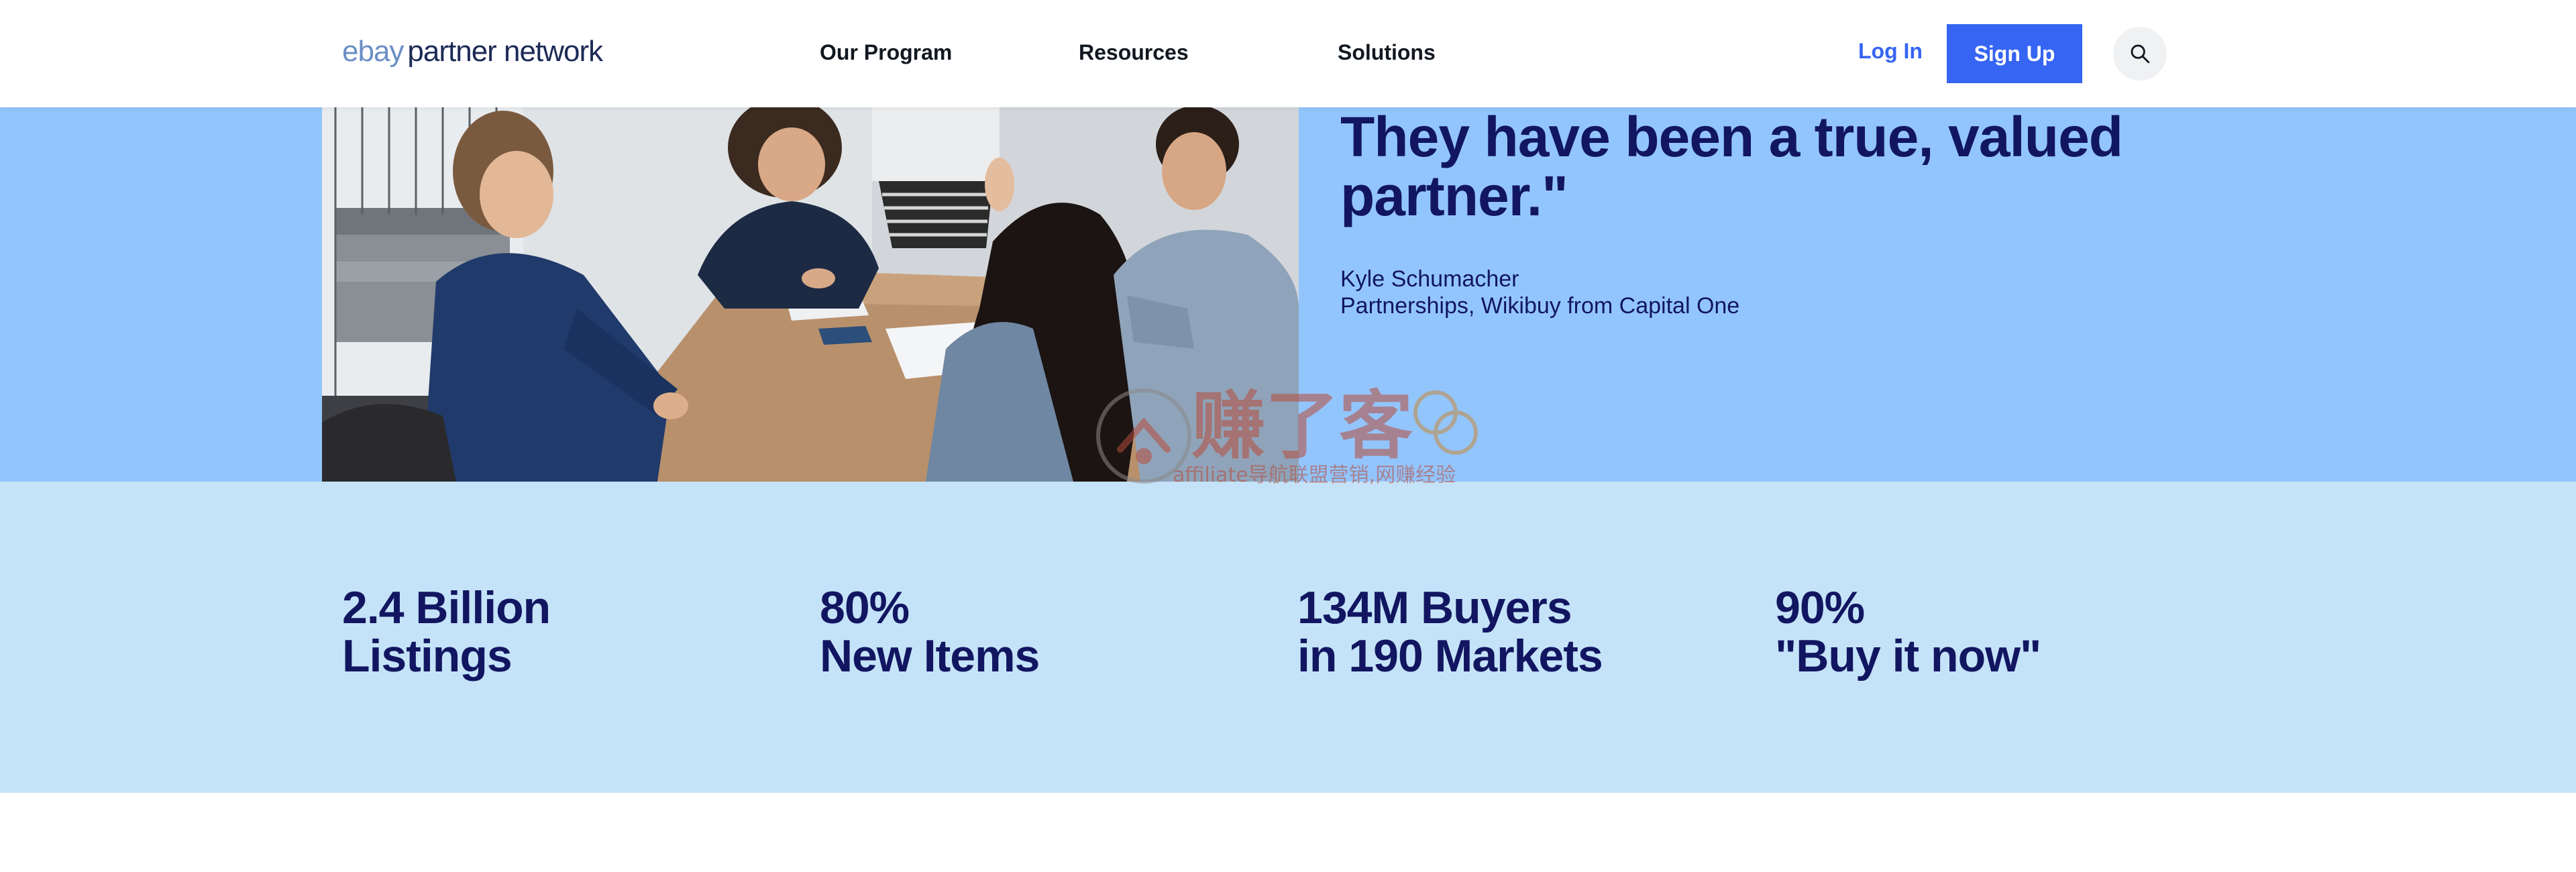 The height and width of the screenshot is (872, 2576). What do you see at coordinates (865, 607) in the screenshot?
I see `stat-value: 80%` at bounding box center [865, 607].